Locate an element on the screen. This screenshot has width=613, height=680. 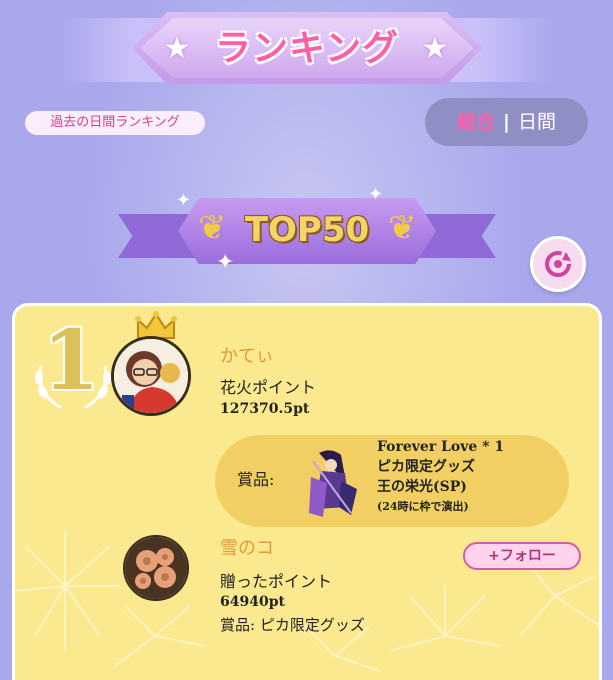
supporter-points: 64940pt is located at coordinates (252, 602).